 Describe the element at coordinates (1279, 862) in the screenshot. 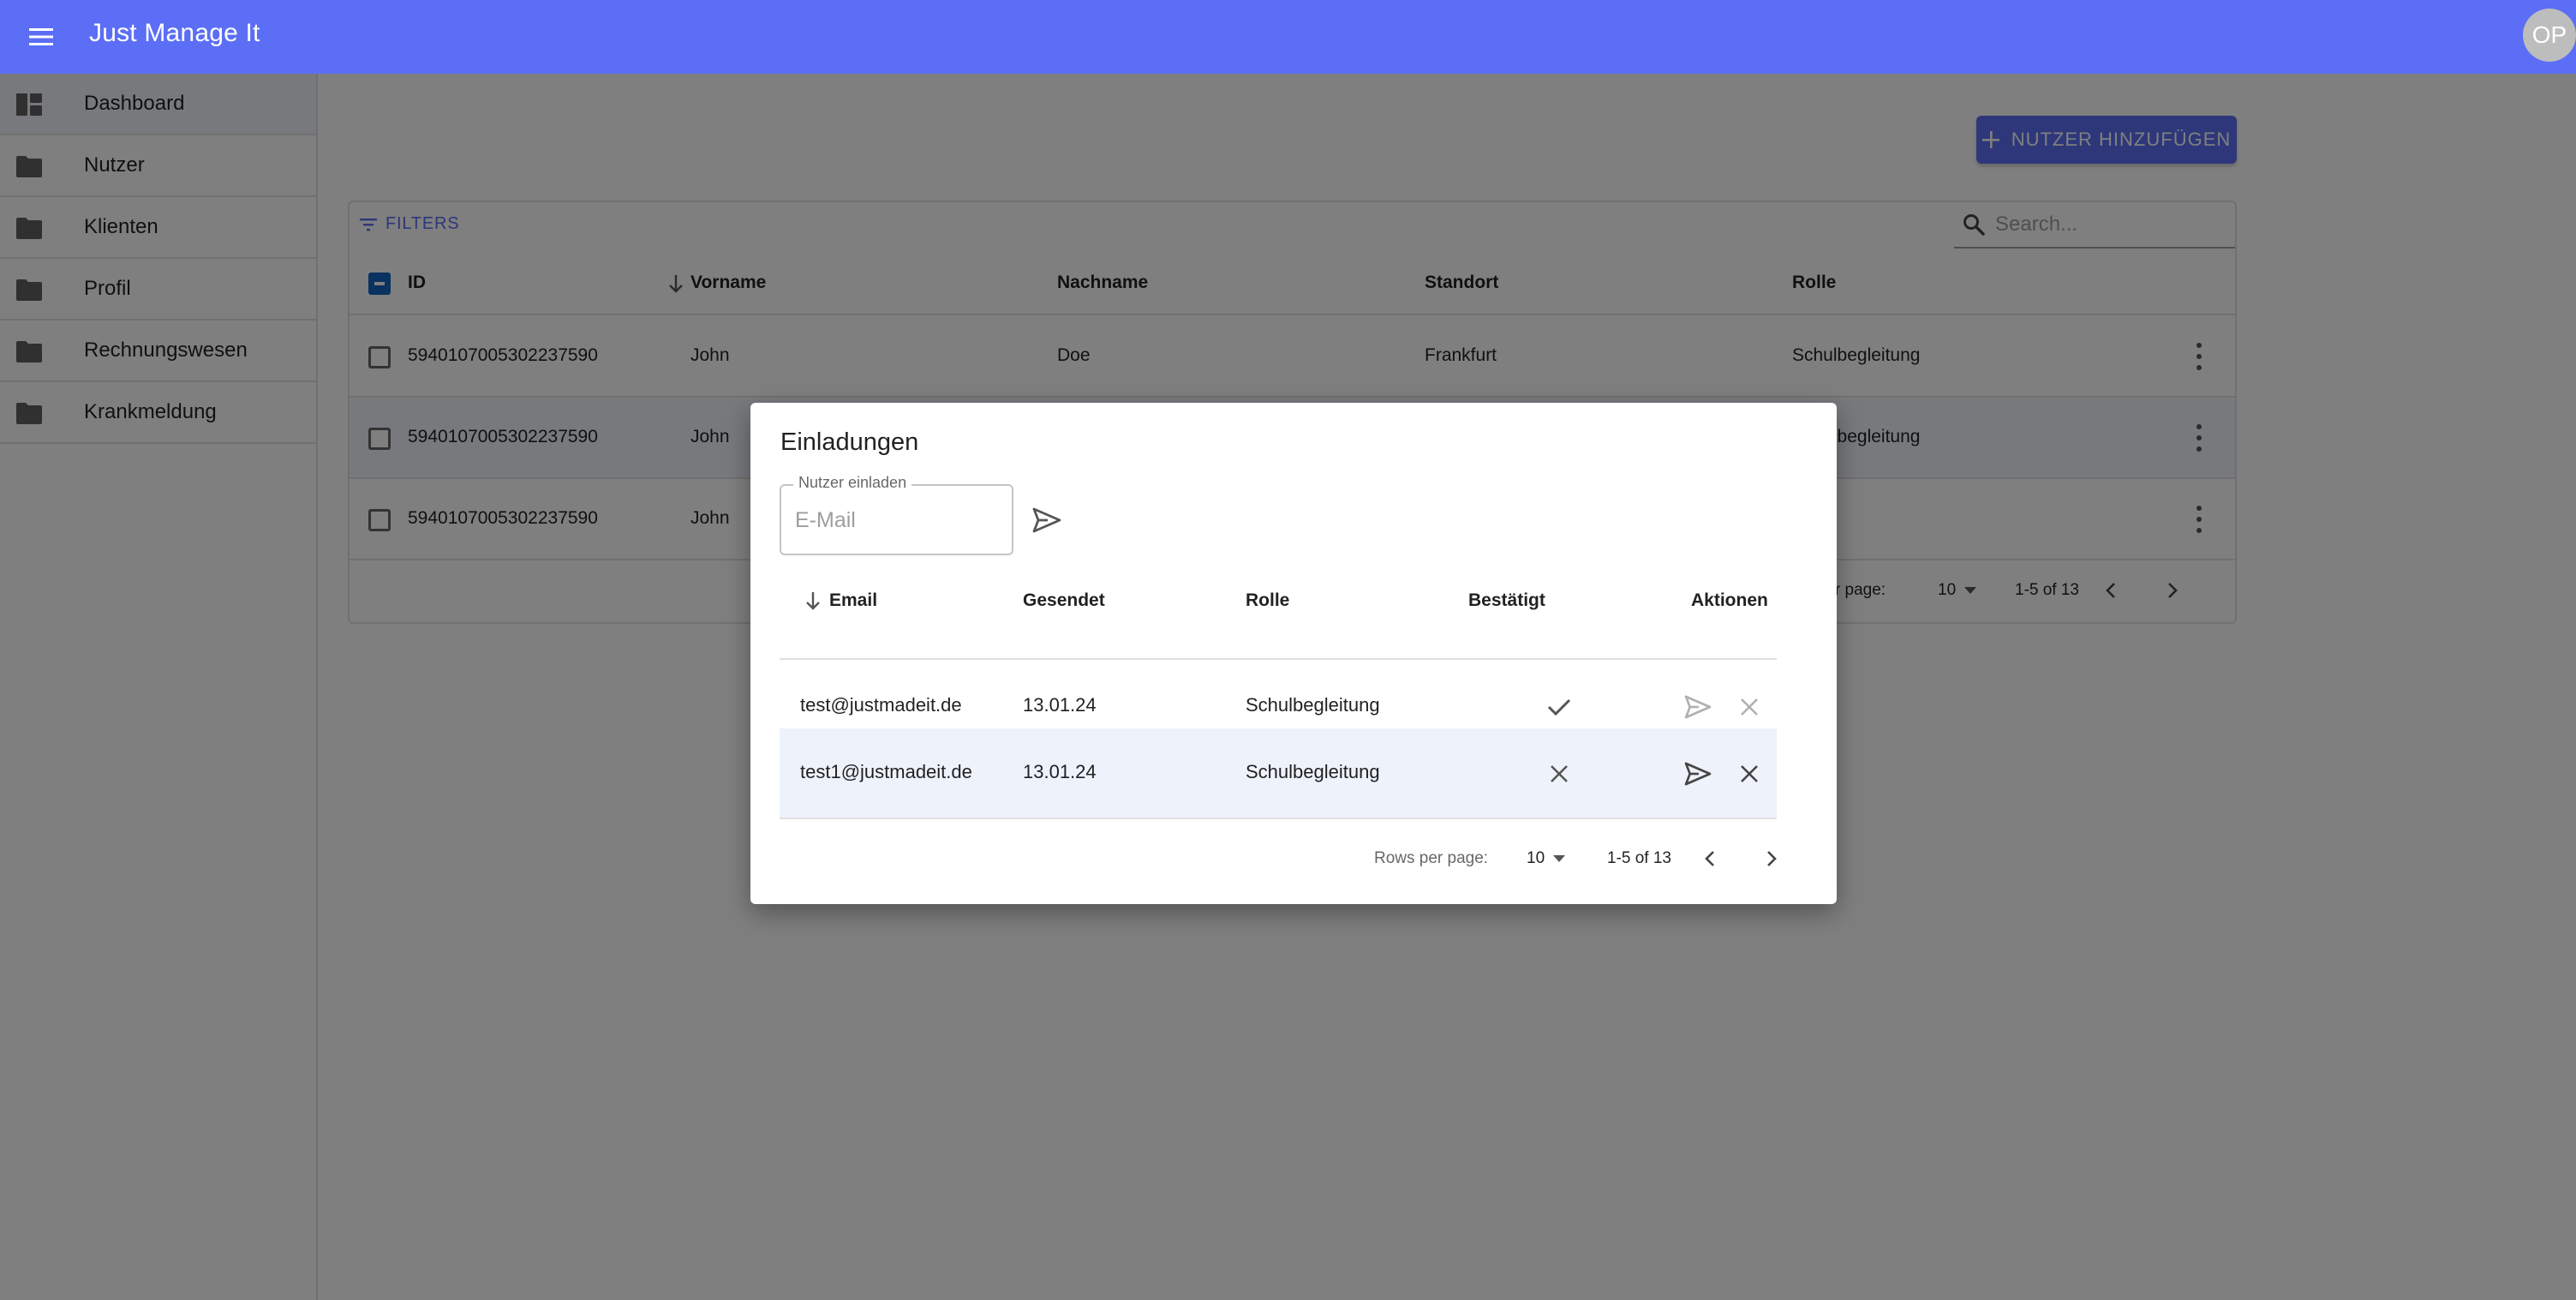

I see `invitations-pagination: Rows per page: 10 1-5 of 13` at that location.